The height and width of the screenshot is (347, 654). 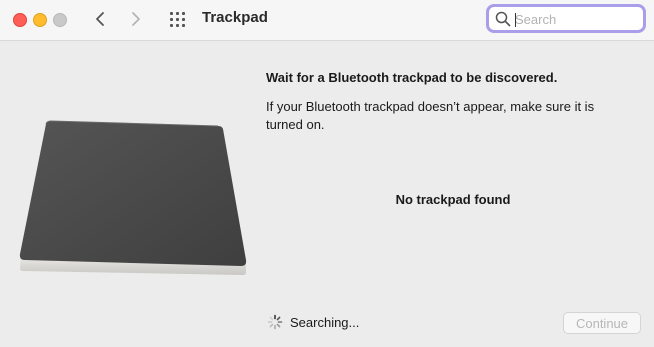 What do you see at coordinates (20, 20) in the screenshot?
I see `close-window-button` at bounding box center [20, 20].